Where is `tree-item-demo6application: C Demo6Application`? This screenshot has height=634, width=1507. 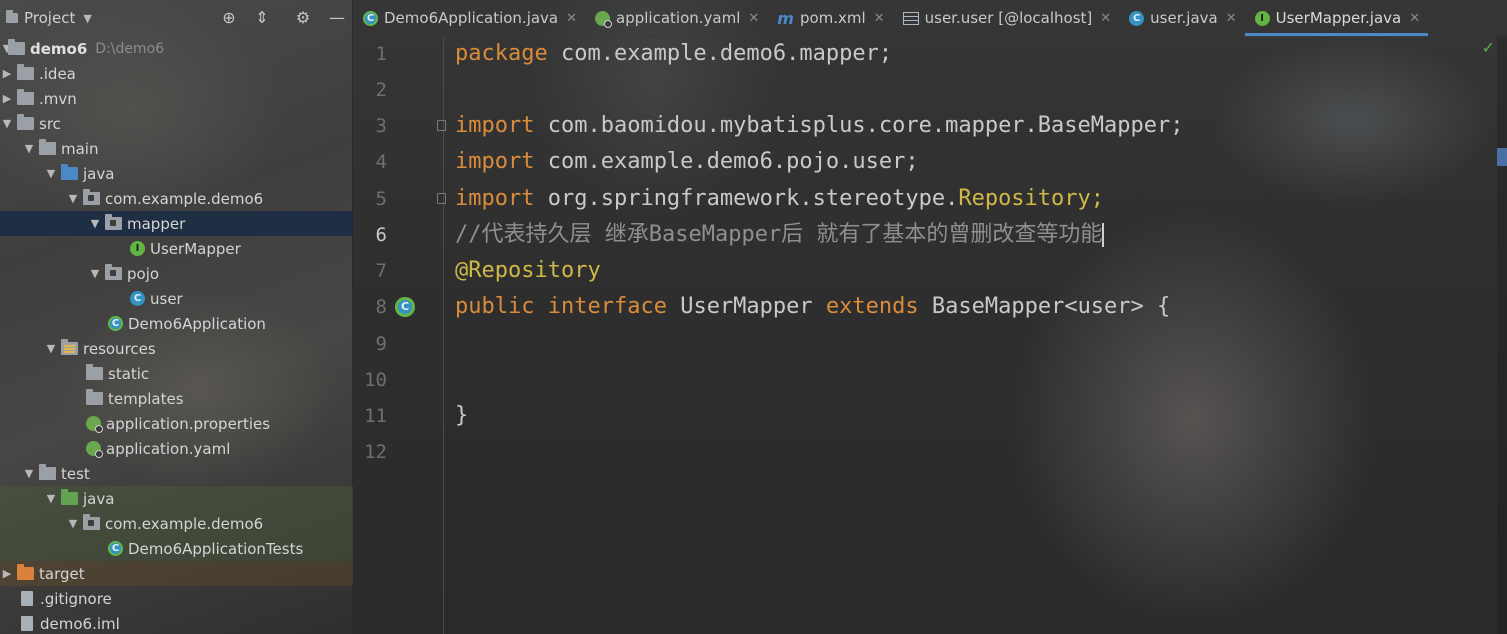
tree-item-demo6application: C Demo6Application is located at coordinates (176, 323).